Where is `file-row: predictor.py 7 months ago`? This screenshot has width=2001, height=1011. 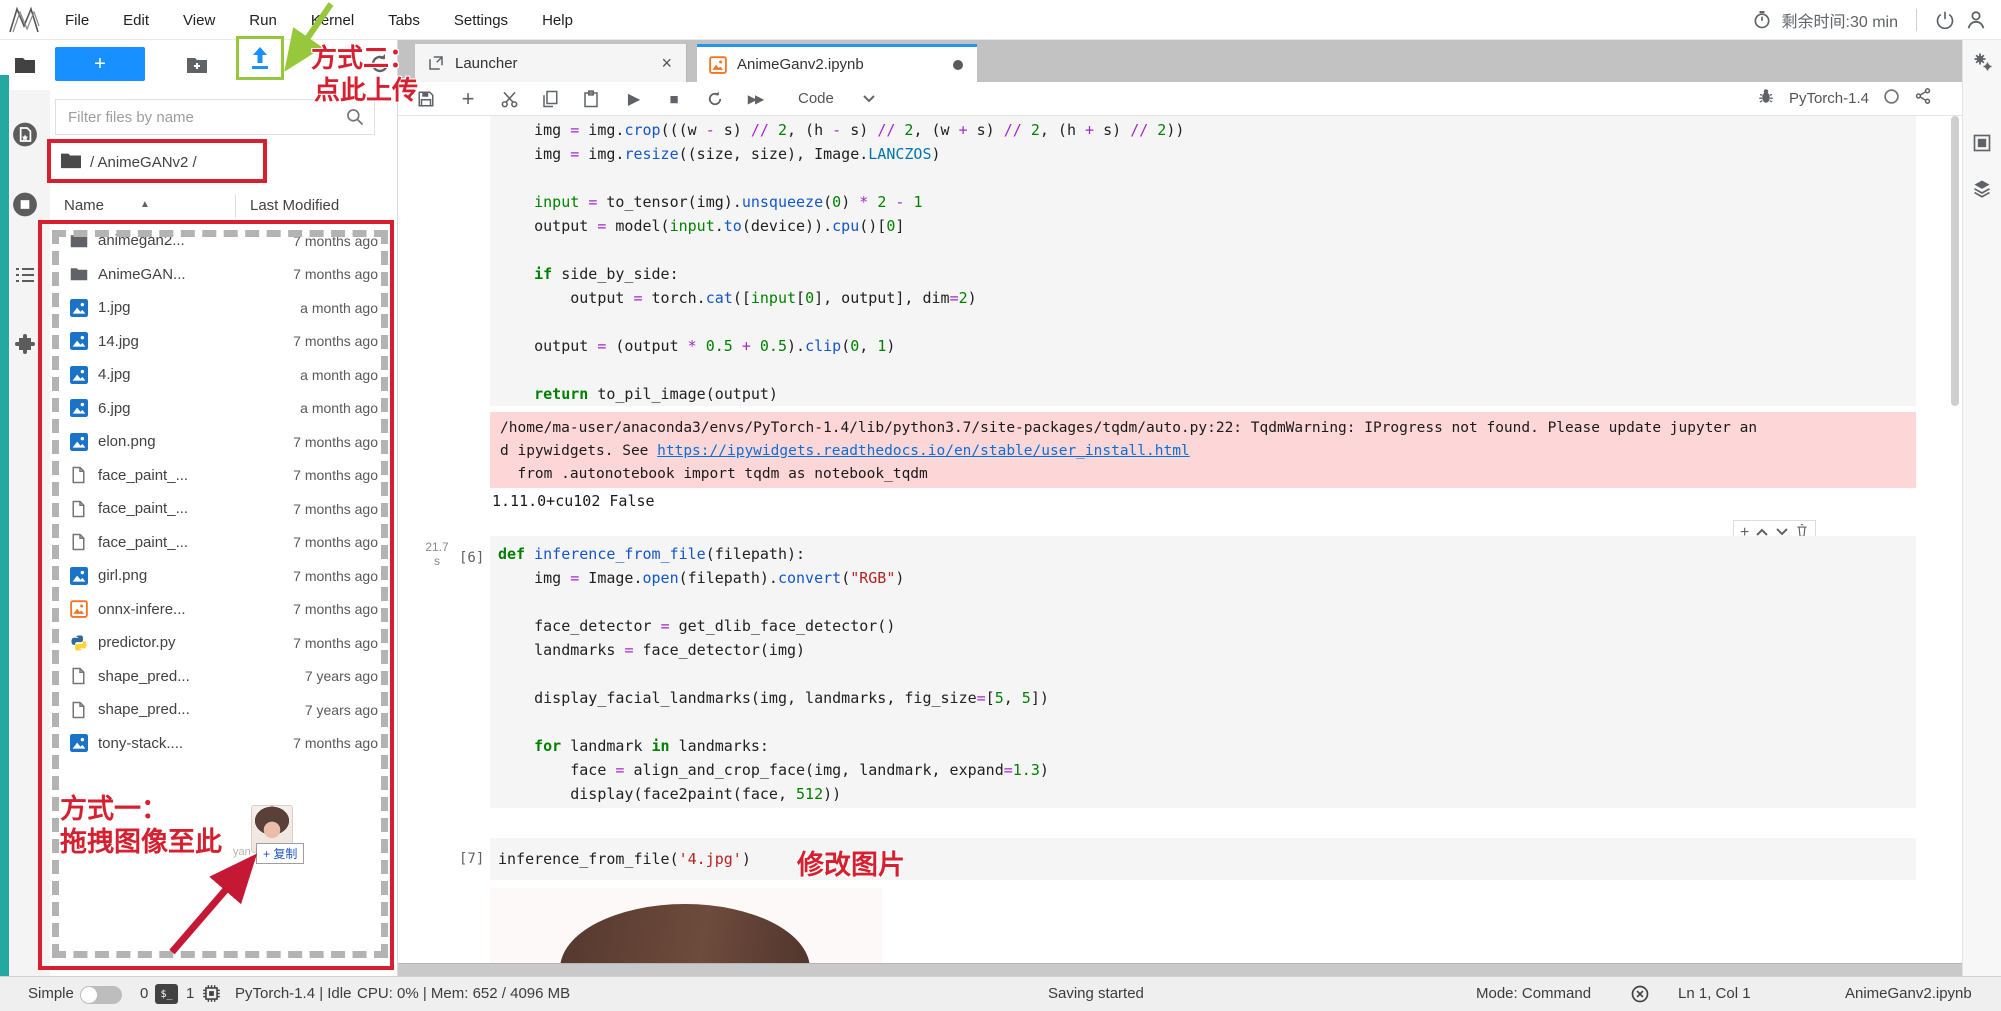
file-row: predictor.py 7 months ago is located at coordinates (222, 643).